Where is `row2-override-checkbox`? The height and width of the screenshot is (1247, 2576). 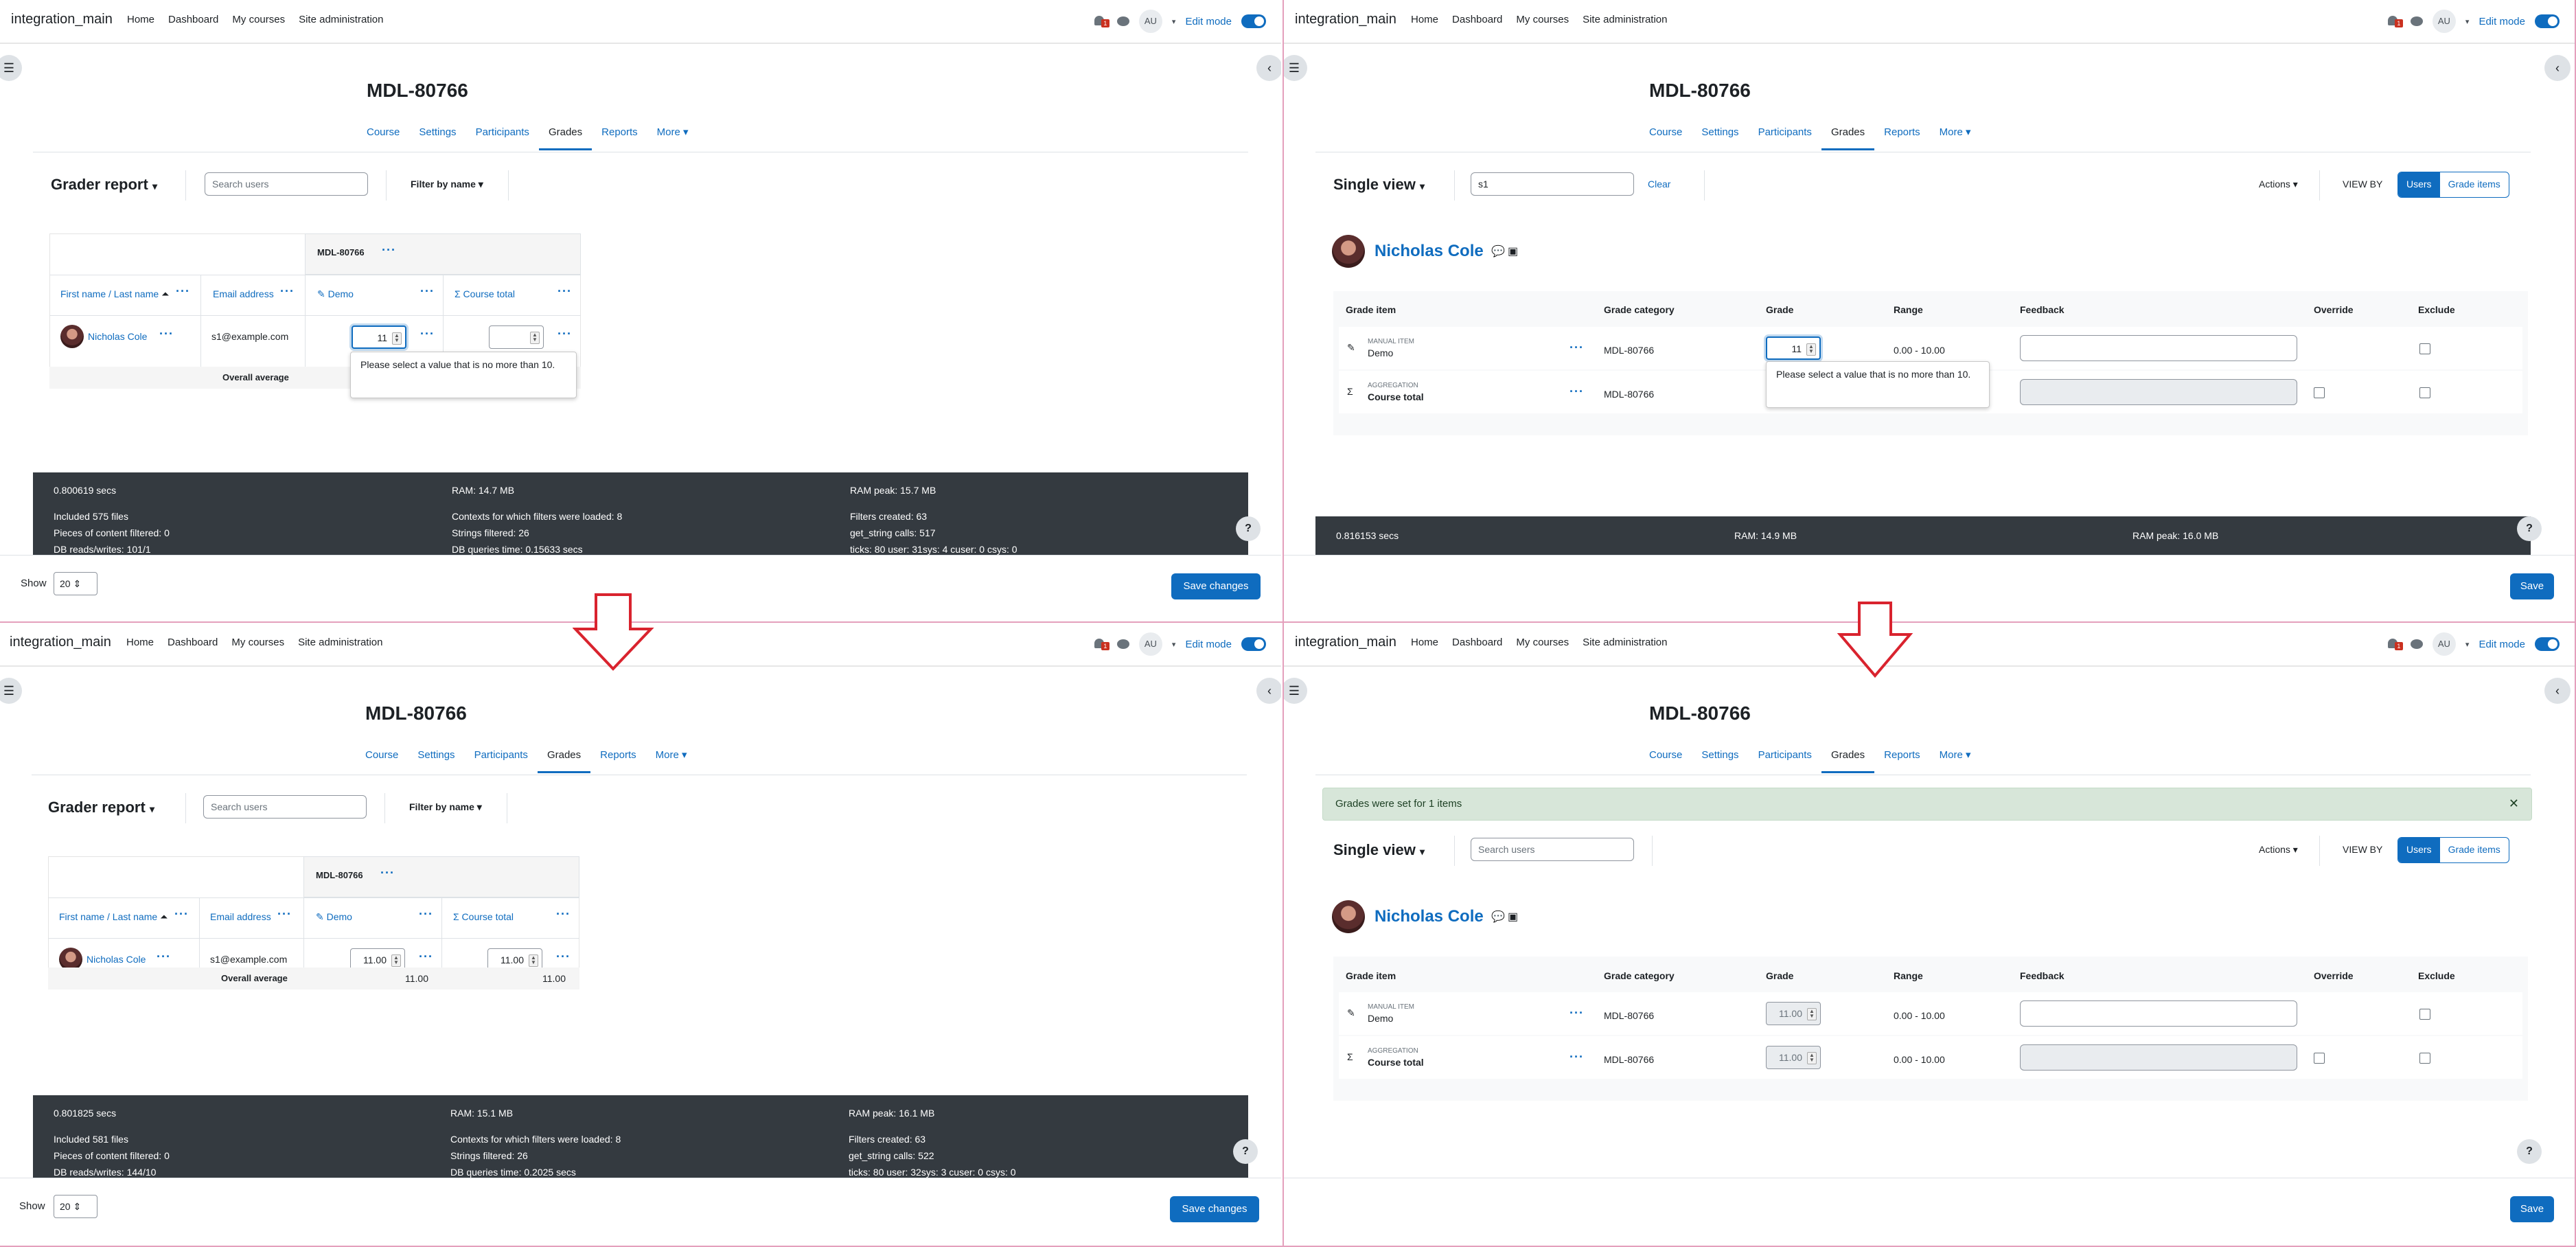
row2-override-checkbox is located at coordinates (2319, 392).